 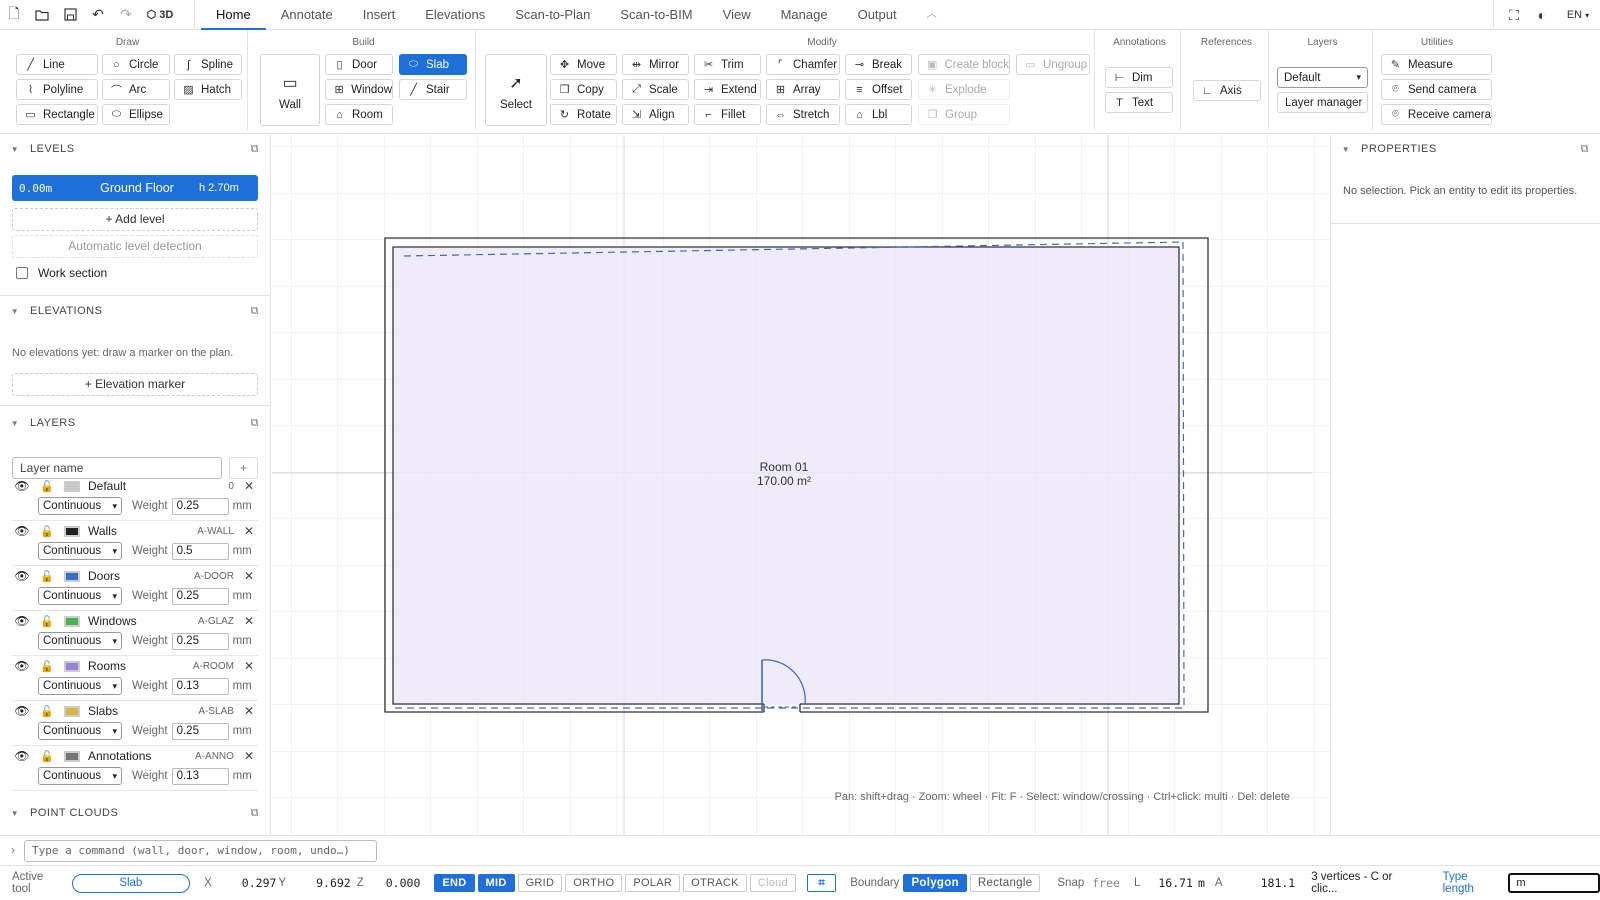 I want to click on slab-button: ⬭ Slab, so click(x=433, y=64).